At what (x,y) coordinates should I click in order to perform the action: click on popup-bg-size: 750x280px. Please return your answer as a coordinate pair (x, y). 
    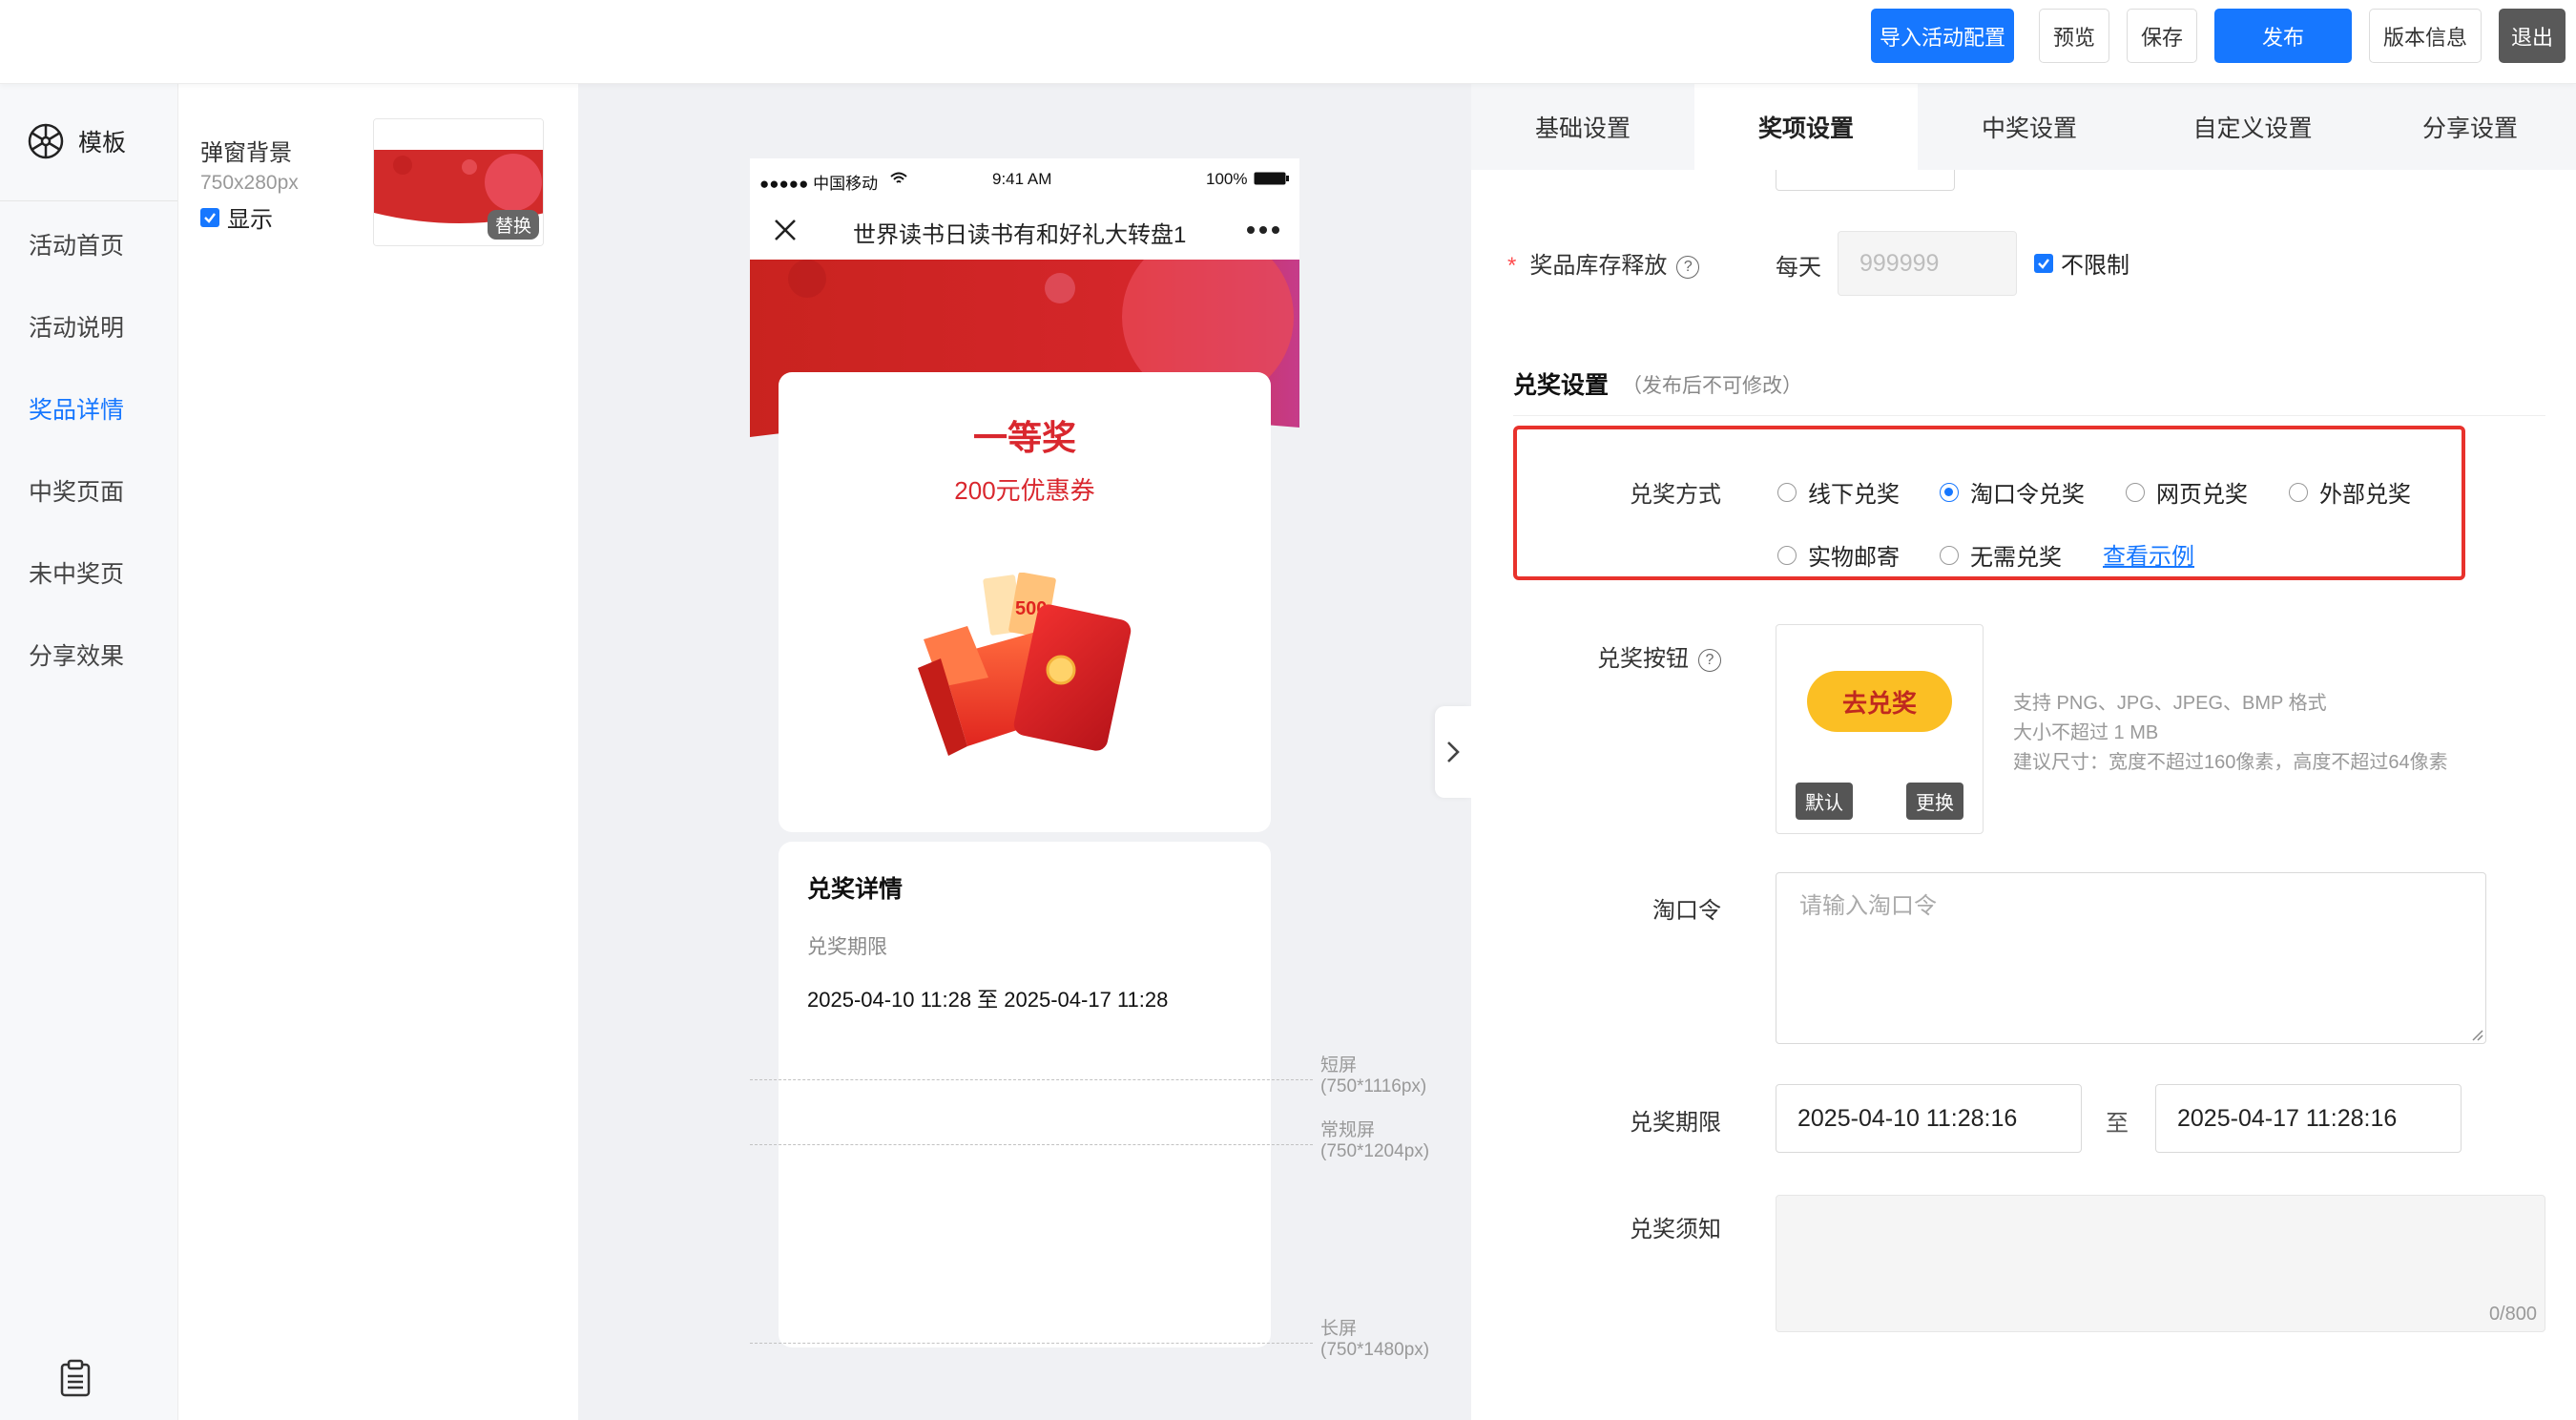
    Looking at the image, I should click on (249, 183).